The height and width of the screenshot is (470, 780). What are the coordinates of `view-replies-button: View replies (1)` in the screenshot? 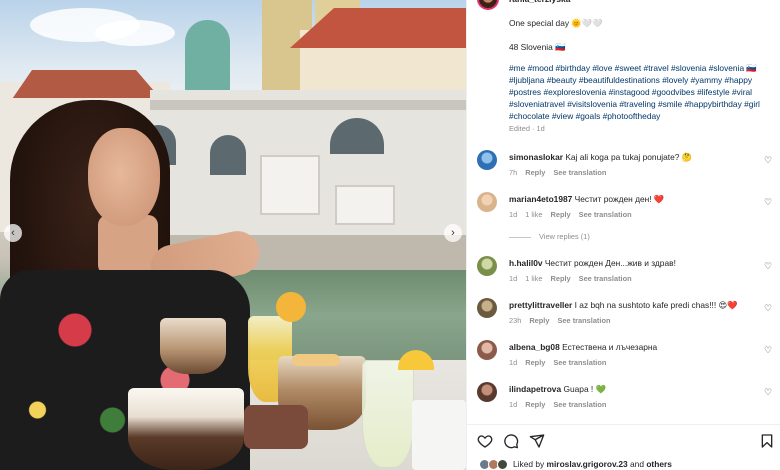 It's located at (549, 236).